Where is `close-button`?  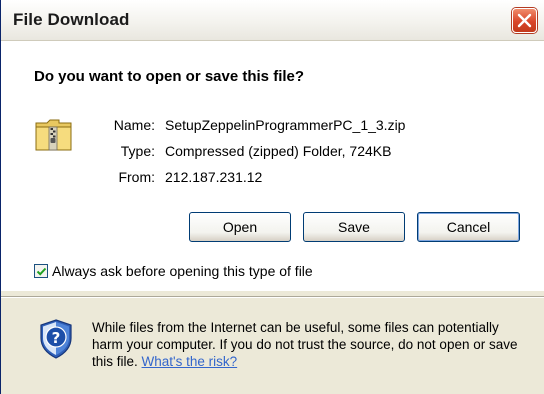
close-button is located at coordinates (524, 20).